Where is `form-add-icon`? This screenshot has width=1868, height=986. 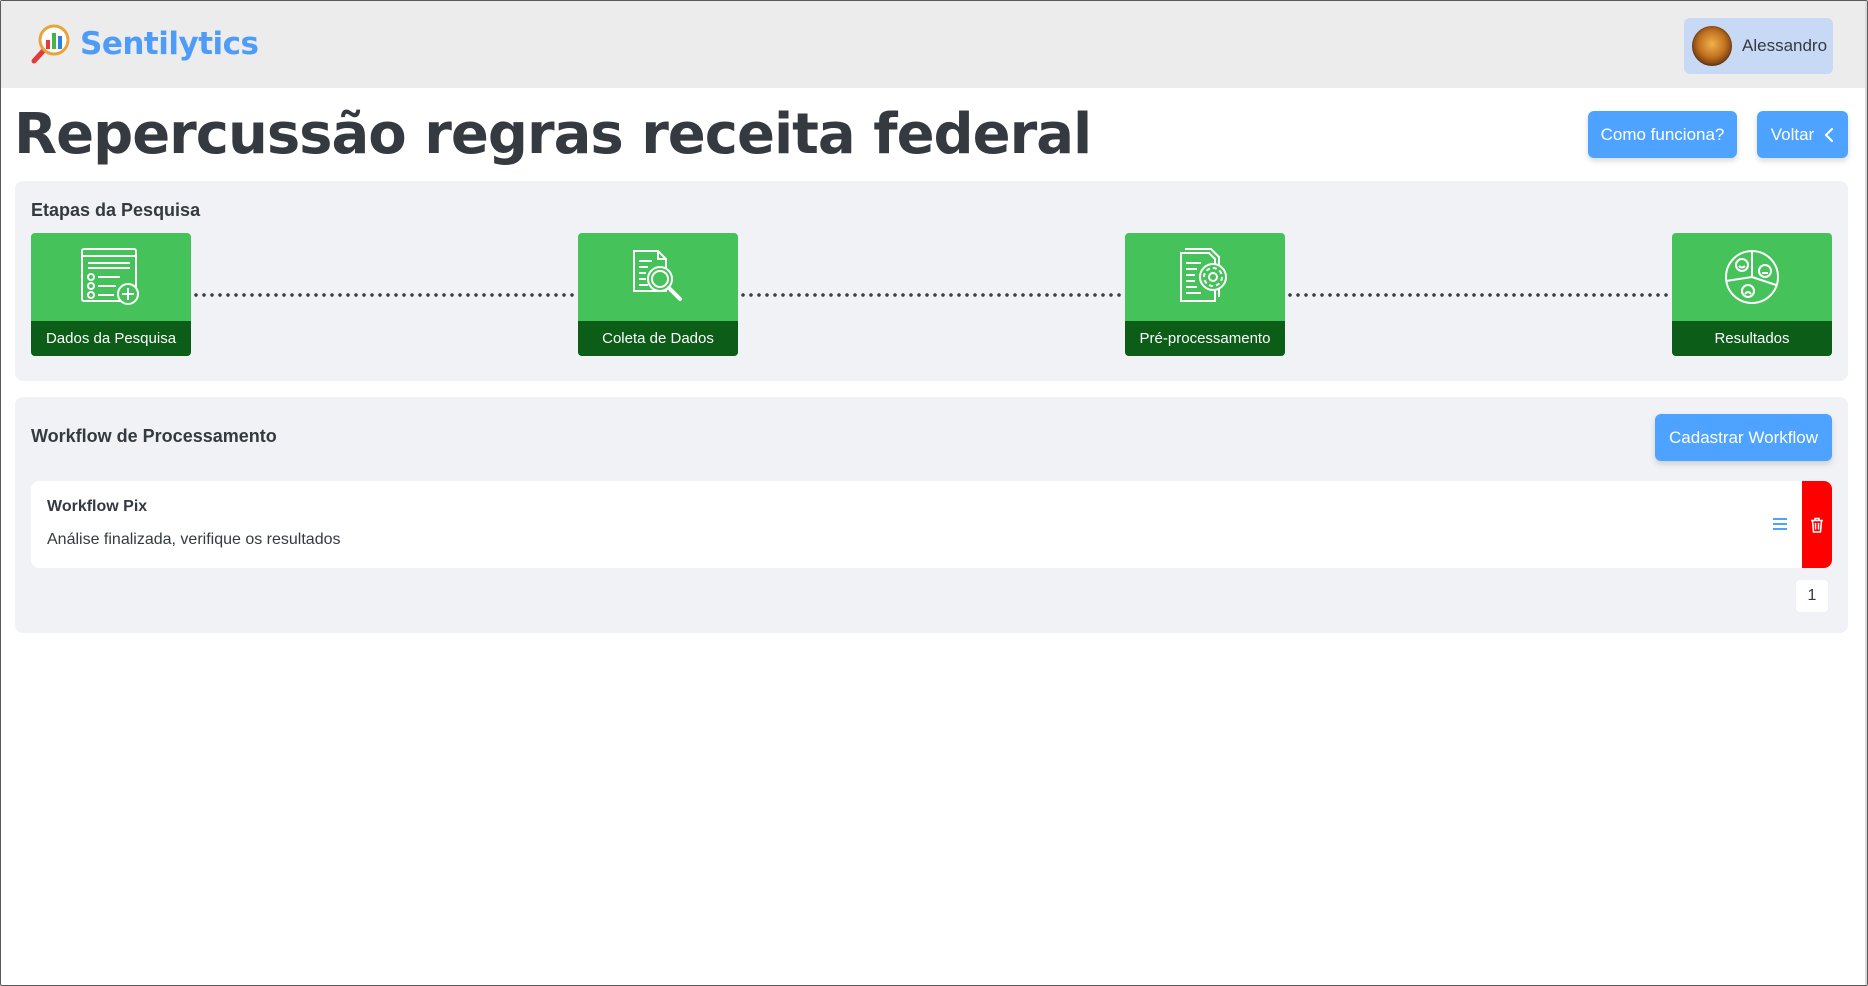 form-add-icon is located at coordinates (110, 276).